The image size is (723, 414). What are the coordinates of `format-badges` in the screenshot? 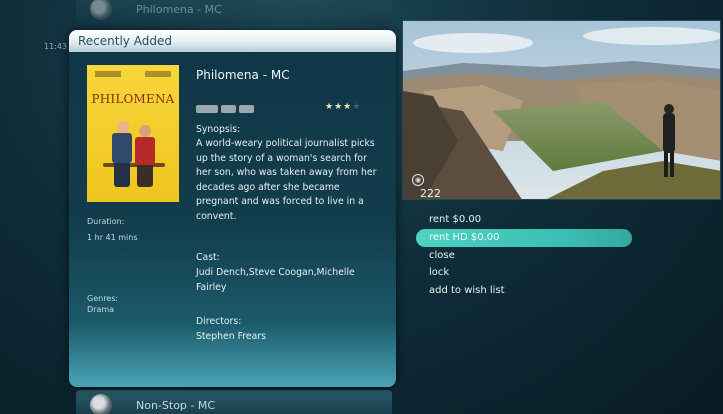 It's located at (225, 109).